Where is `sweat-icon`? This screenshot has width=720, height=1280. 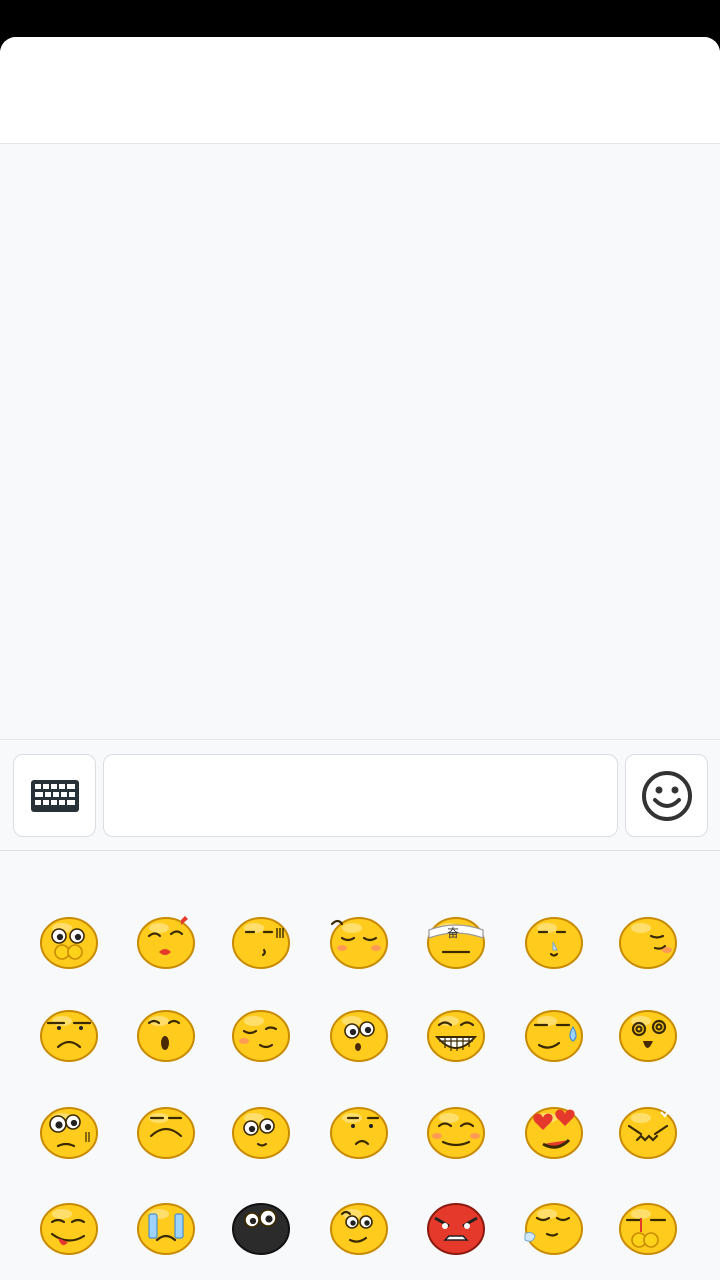
sweat-icon is located at coordinates (554, 1036).